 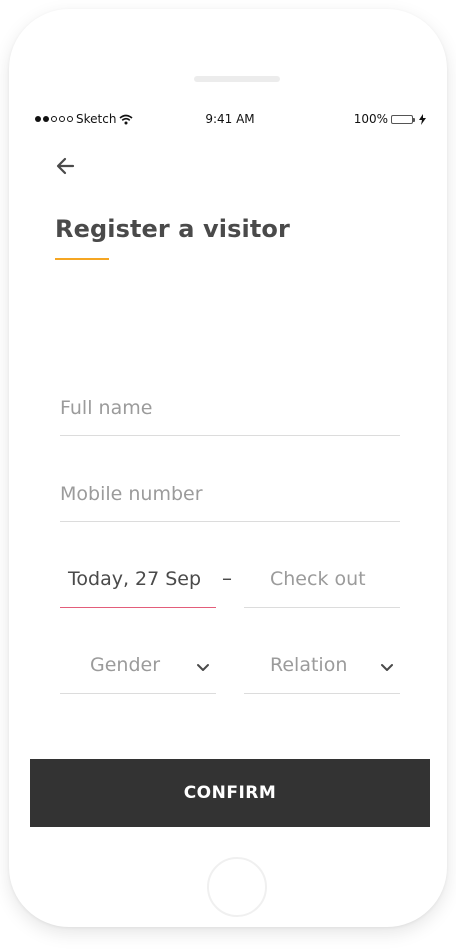 I want to click on gender-select: Gender, so click(x=138, y=674).